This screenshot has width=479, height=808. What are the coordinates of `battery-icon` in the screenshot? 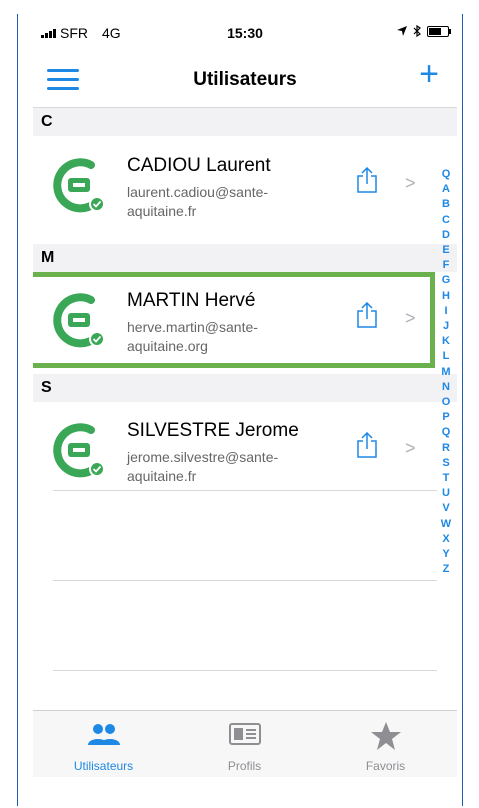 It's located at (439, 31).